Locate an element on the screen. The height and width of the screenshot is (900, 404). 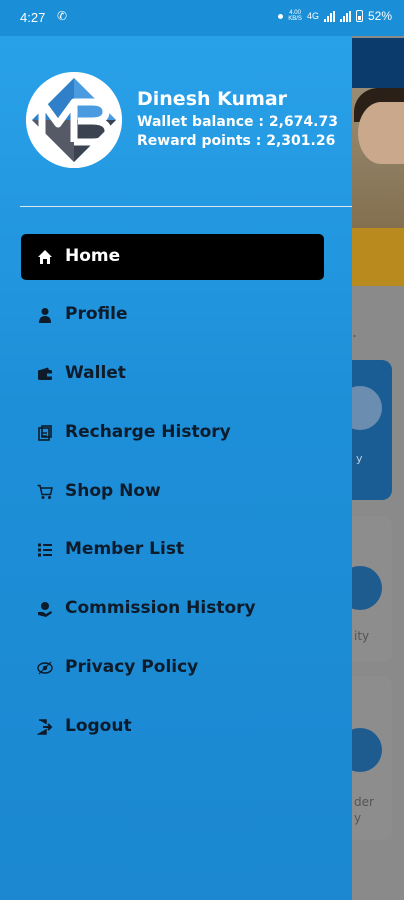
bg-top-banner is located at coordinates (378, 63).